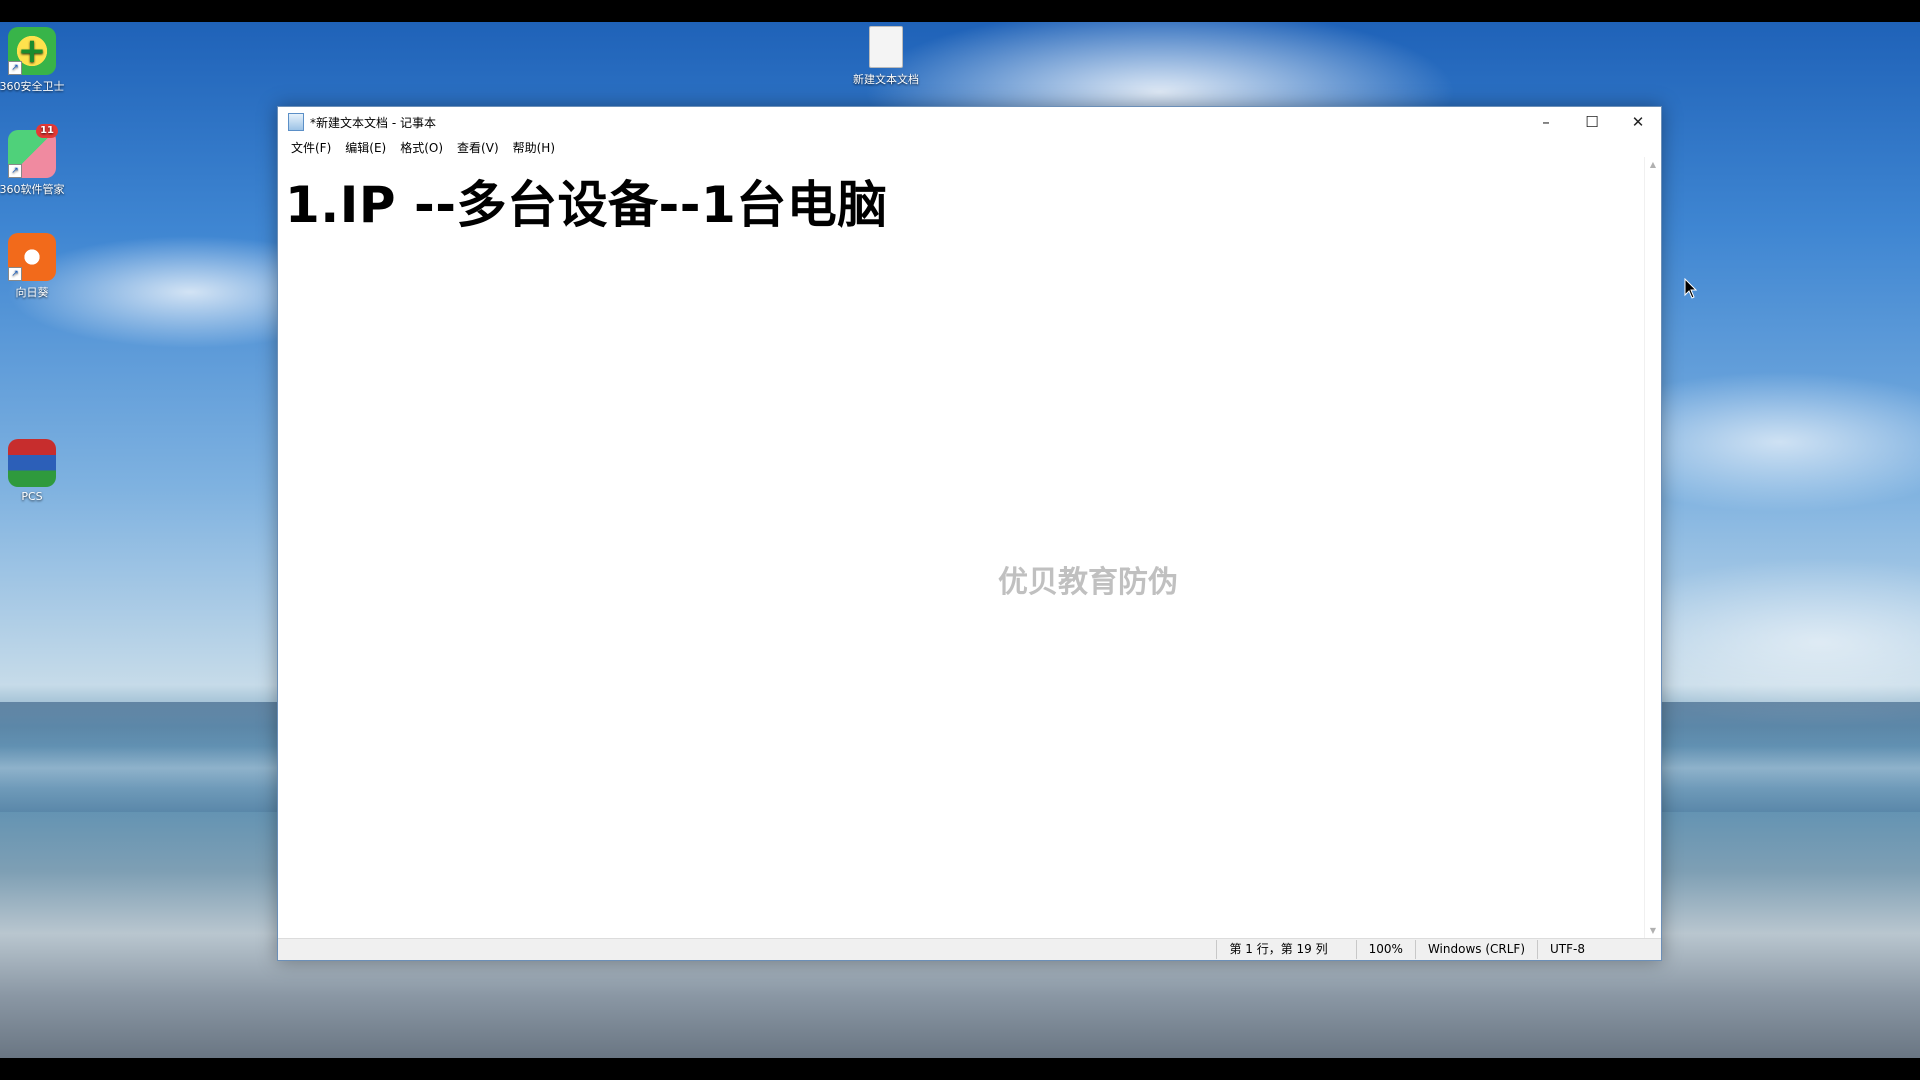 This screenshot has width=1920, height=1080. What do you see at coordinates (32, 86) in the screenshot?
I see `desktop-icon-label: 360安全卫士` at bounding box center [32, 86].